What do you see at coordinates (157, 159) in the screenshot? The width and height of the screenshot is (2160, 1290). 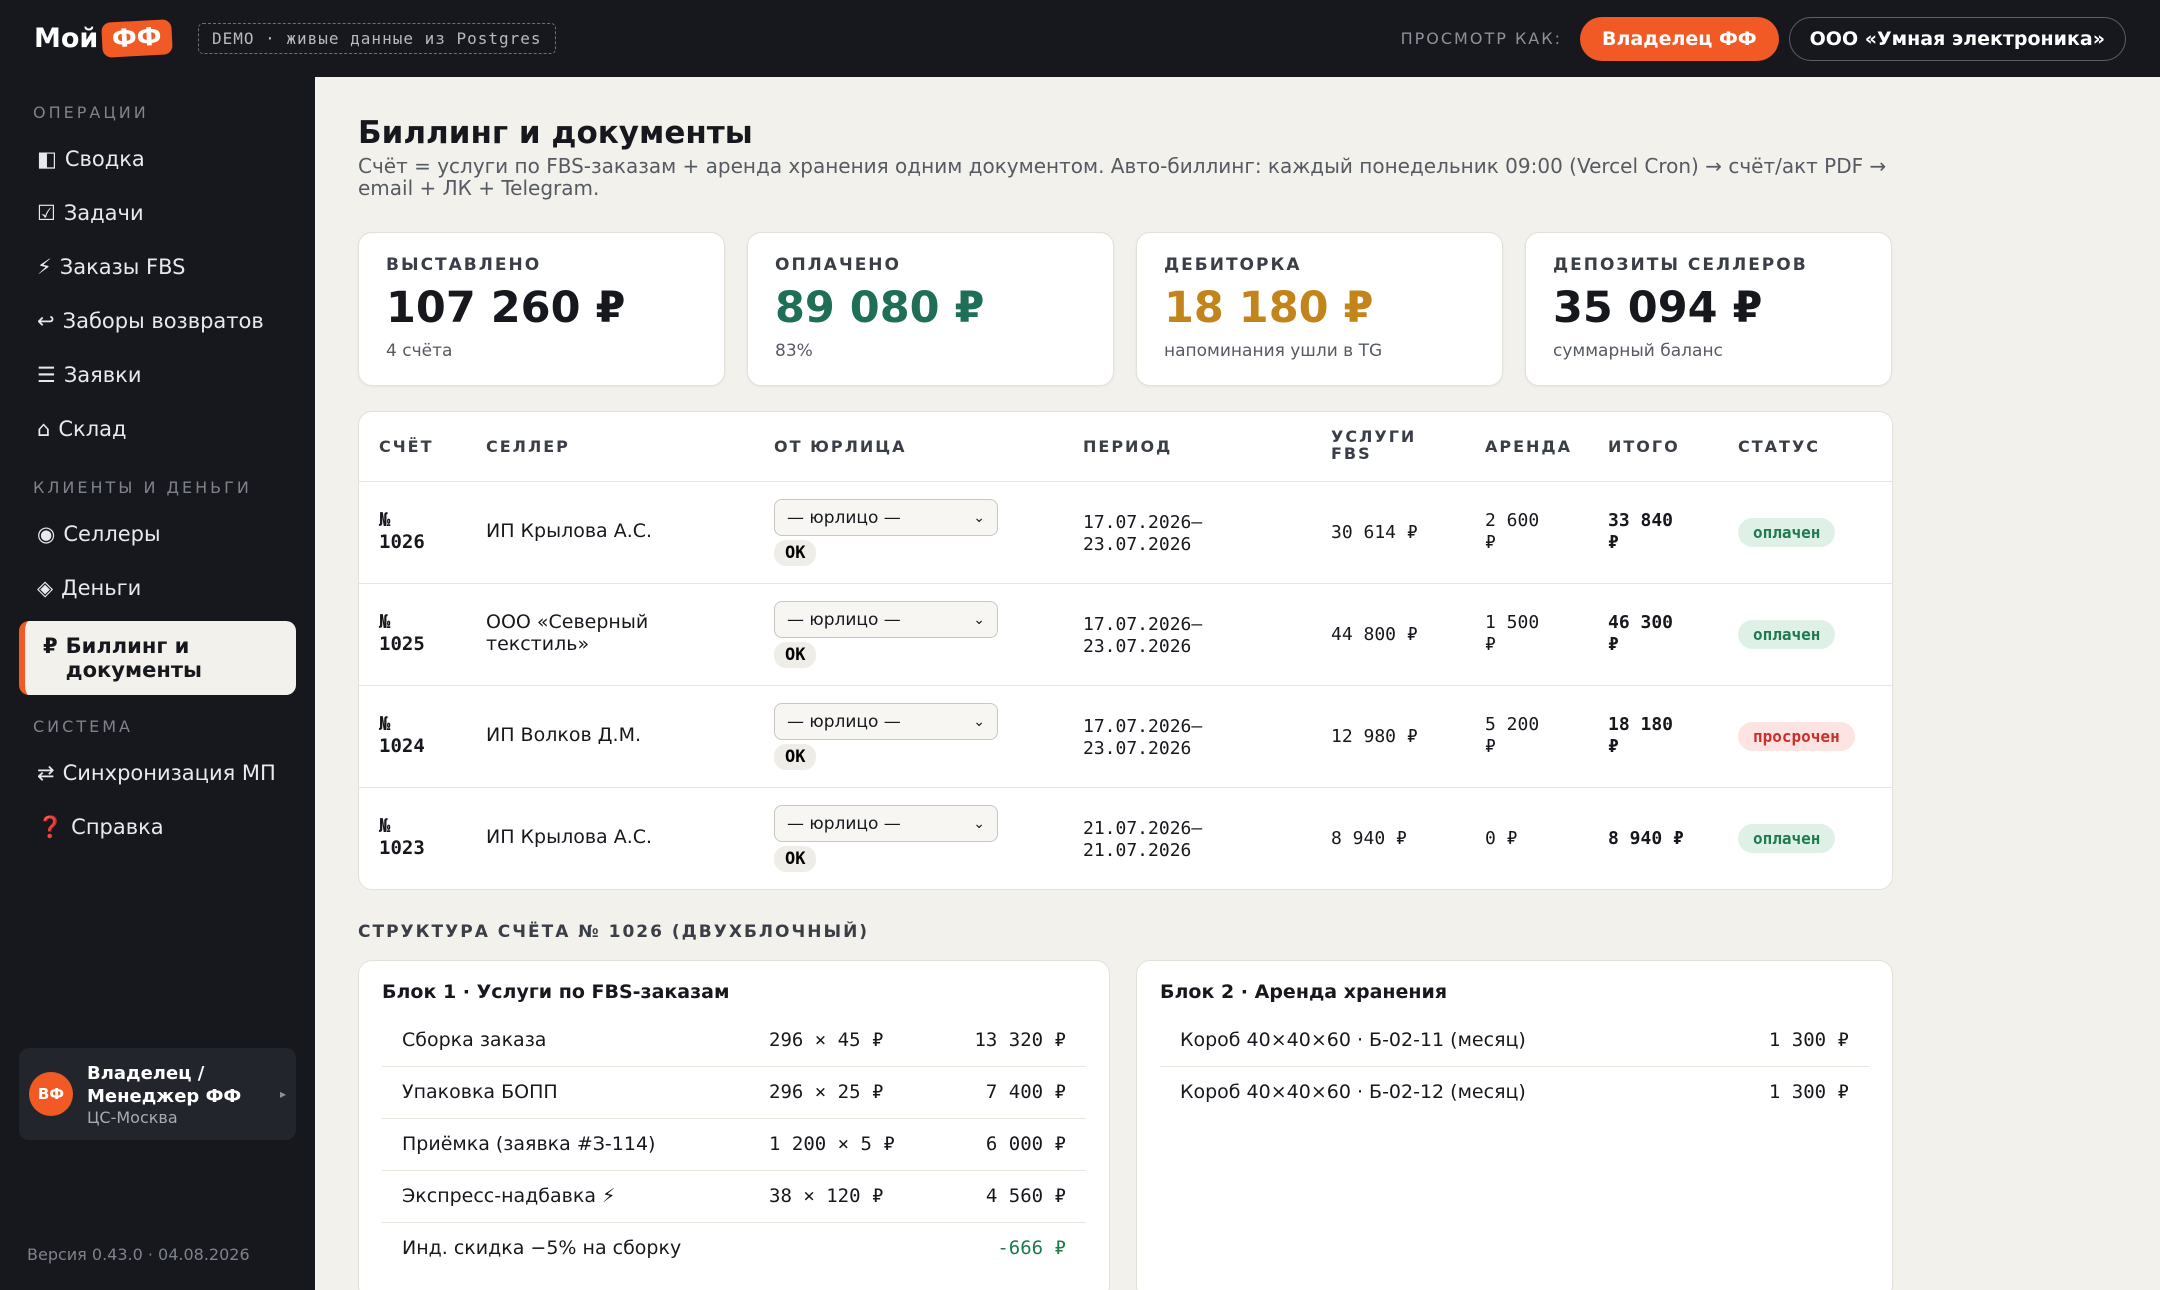 I see `sidebar-item-summary: ◧ Сводка` at bounding box center [157, 159].